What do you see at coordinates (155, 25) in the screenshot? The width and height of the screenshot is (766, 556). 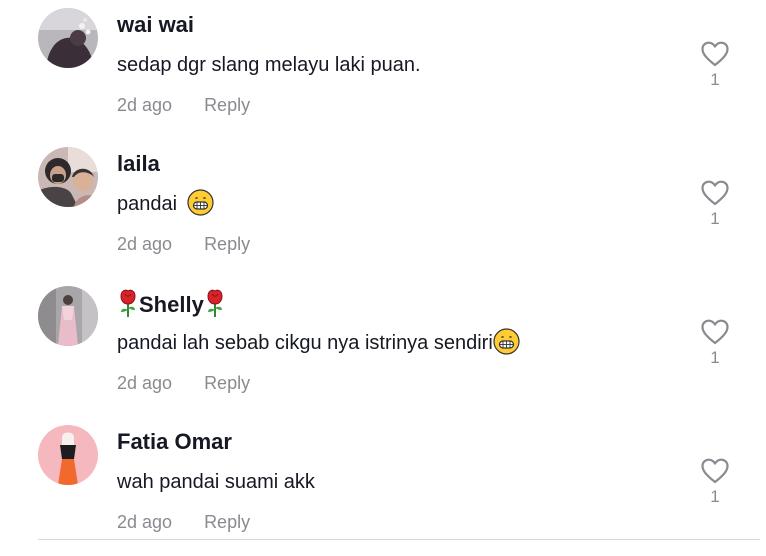 I see `username: wai wai` at bounding box center [155, 25].